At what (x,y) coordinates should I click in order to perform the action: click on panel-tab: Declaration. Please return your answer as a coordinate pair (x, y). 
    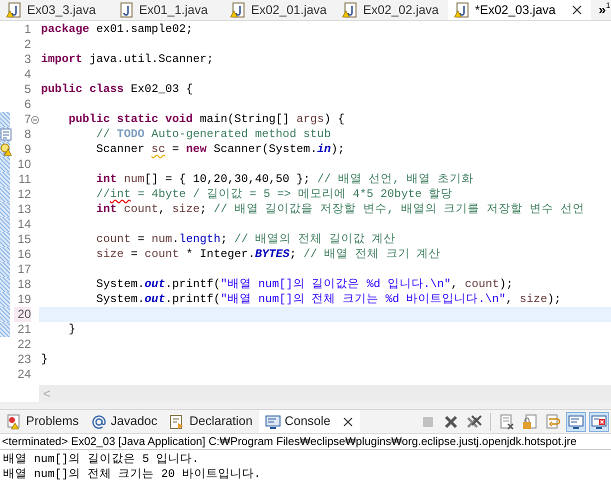
    Looking at the image, I should click on (211, 421).